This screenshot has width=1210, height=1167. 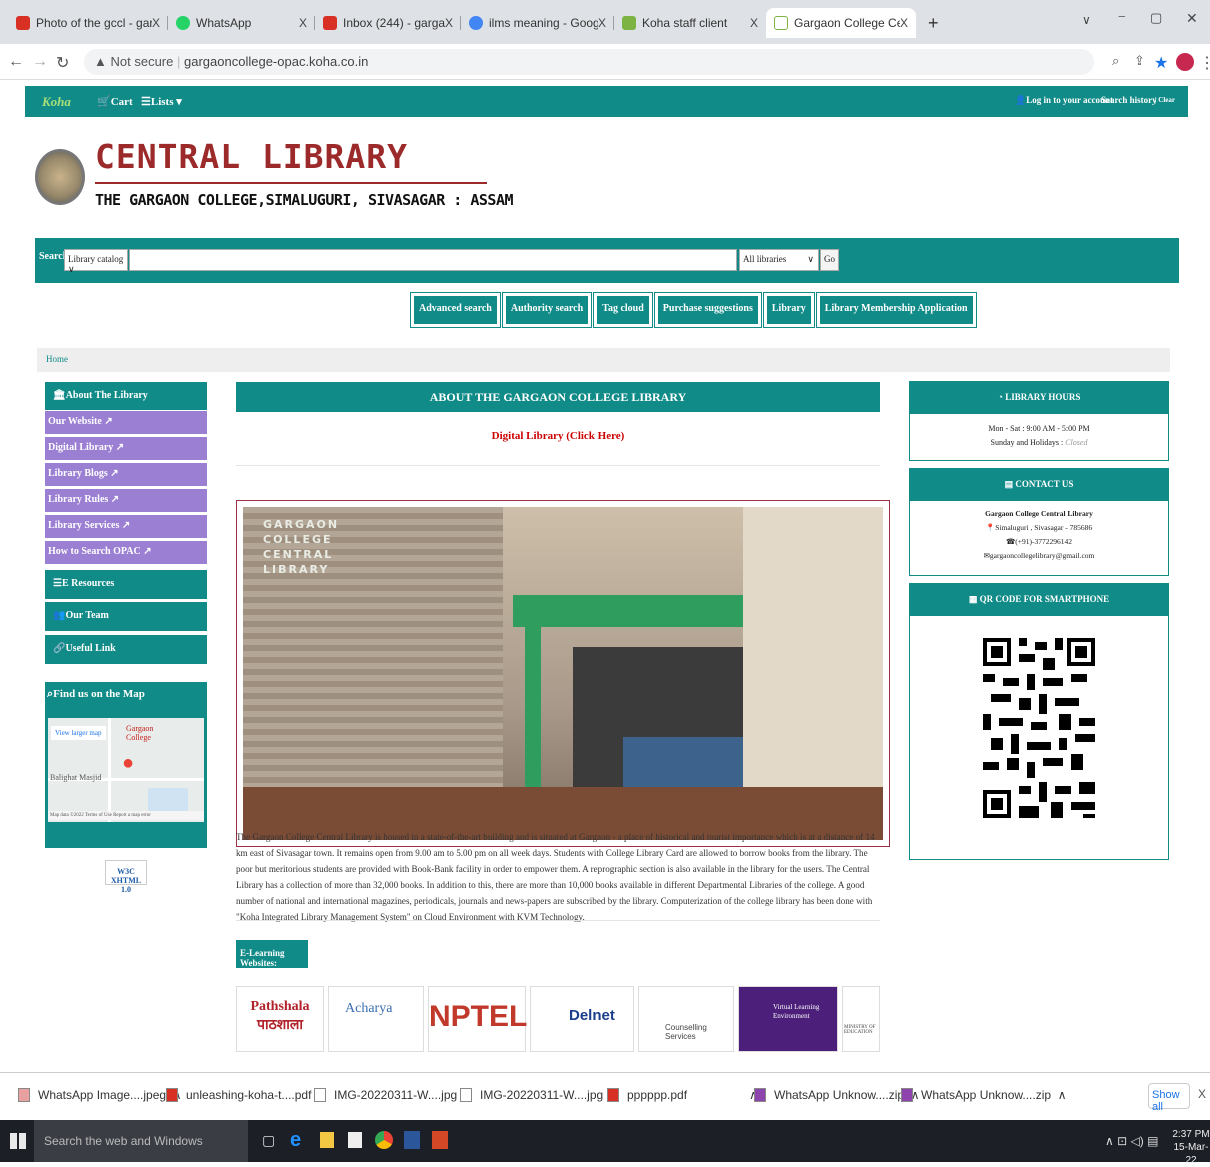 What do you see at coordinates (1204, 63) in the screenshot?
I see `menu-icon: ⋮` at bounding box center [1204, 63].